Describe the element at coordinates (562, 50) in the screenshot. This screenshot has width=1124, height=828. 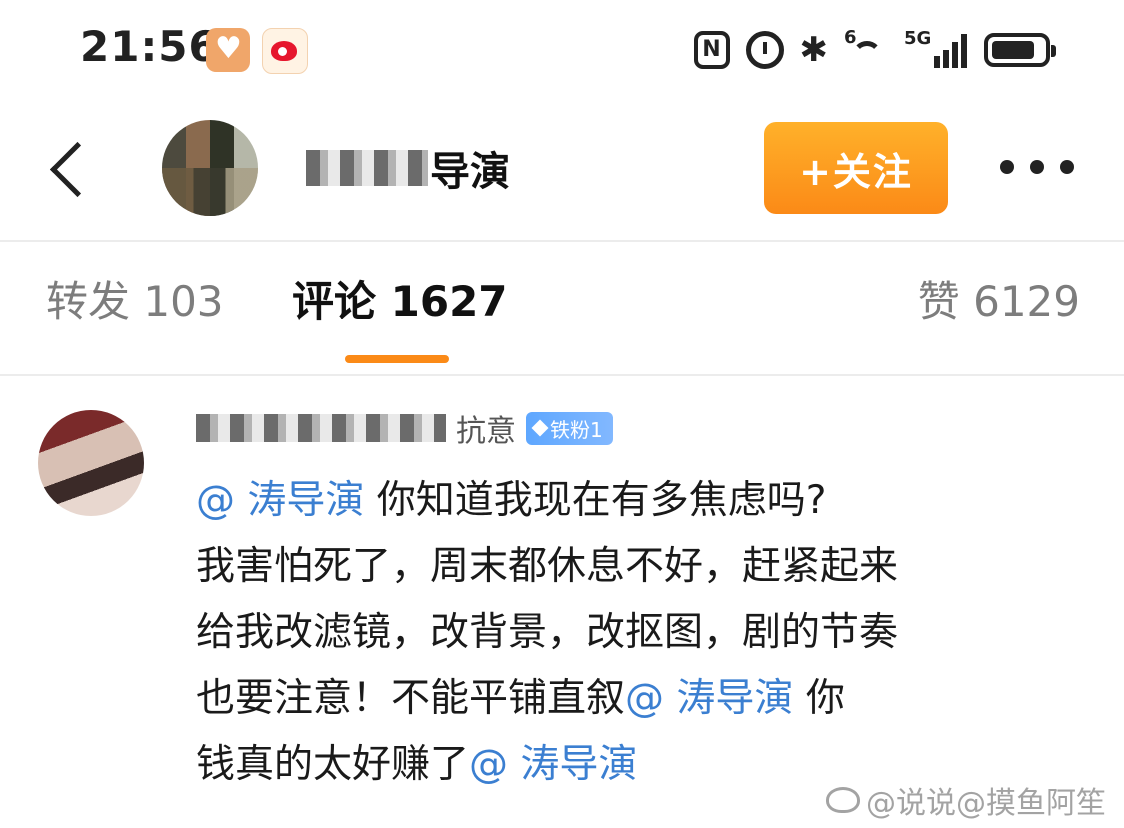
I see `status-bar: 21:56 N ✱ 5G` at that location.